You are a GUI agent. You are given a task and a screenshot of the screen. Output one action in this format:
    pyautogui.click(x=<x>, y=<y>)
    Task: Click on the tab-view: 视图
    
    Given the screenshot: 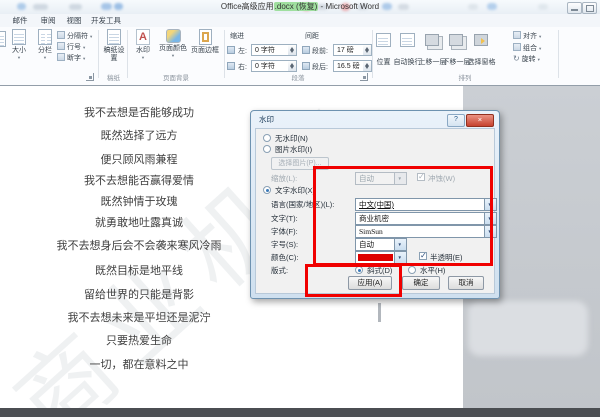 What is the action you would take?
    pyautogui.click(x=74, y=20)
    